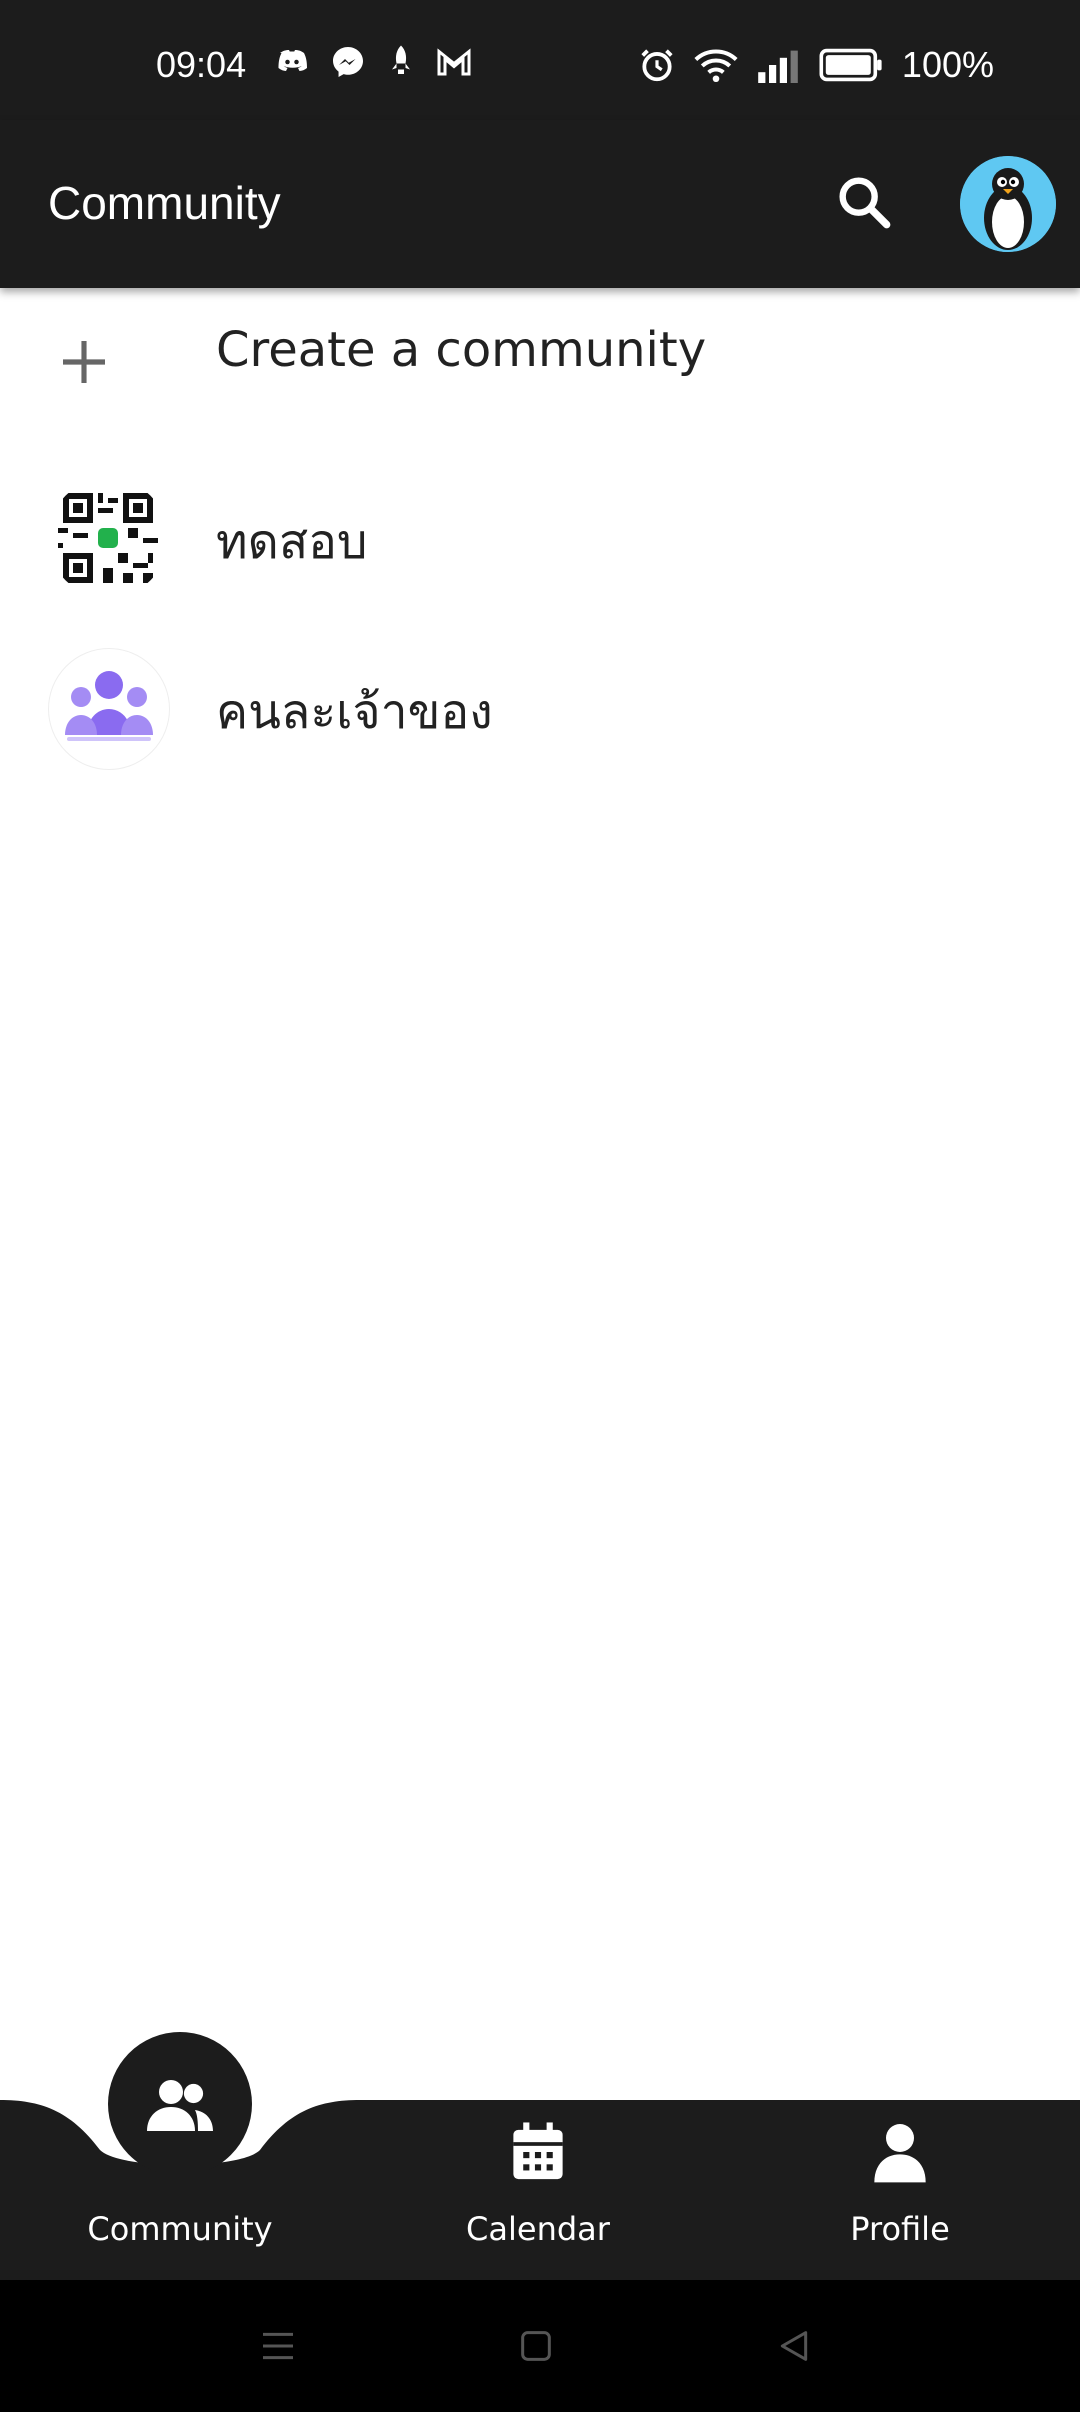 The height and width of the screenshot is (2412, 1080). I want to click on app-bar: Community, so click(540, 204).